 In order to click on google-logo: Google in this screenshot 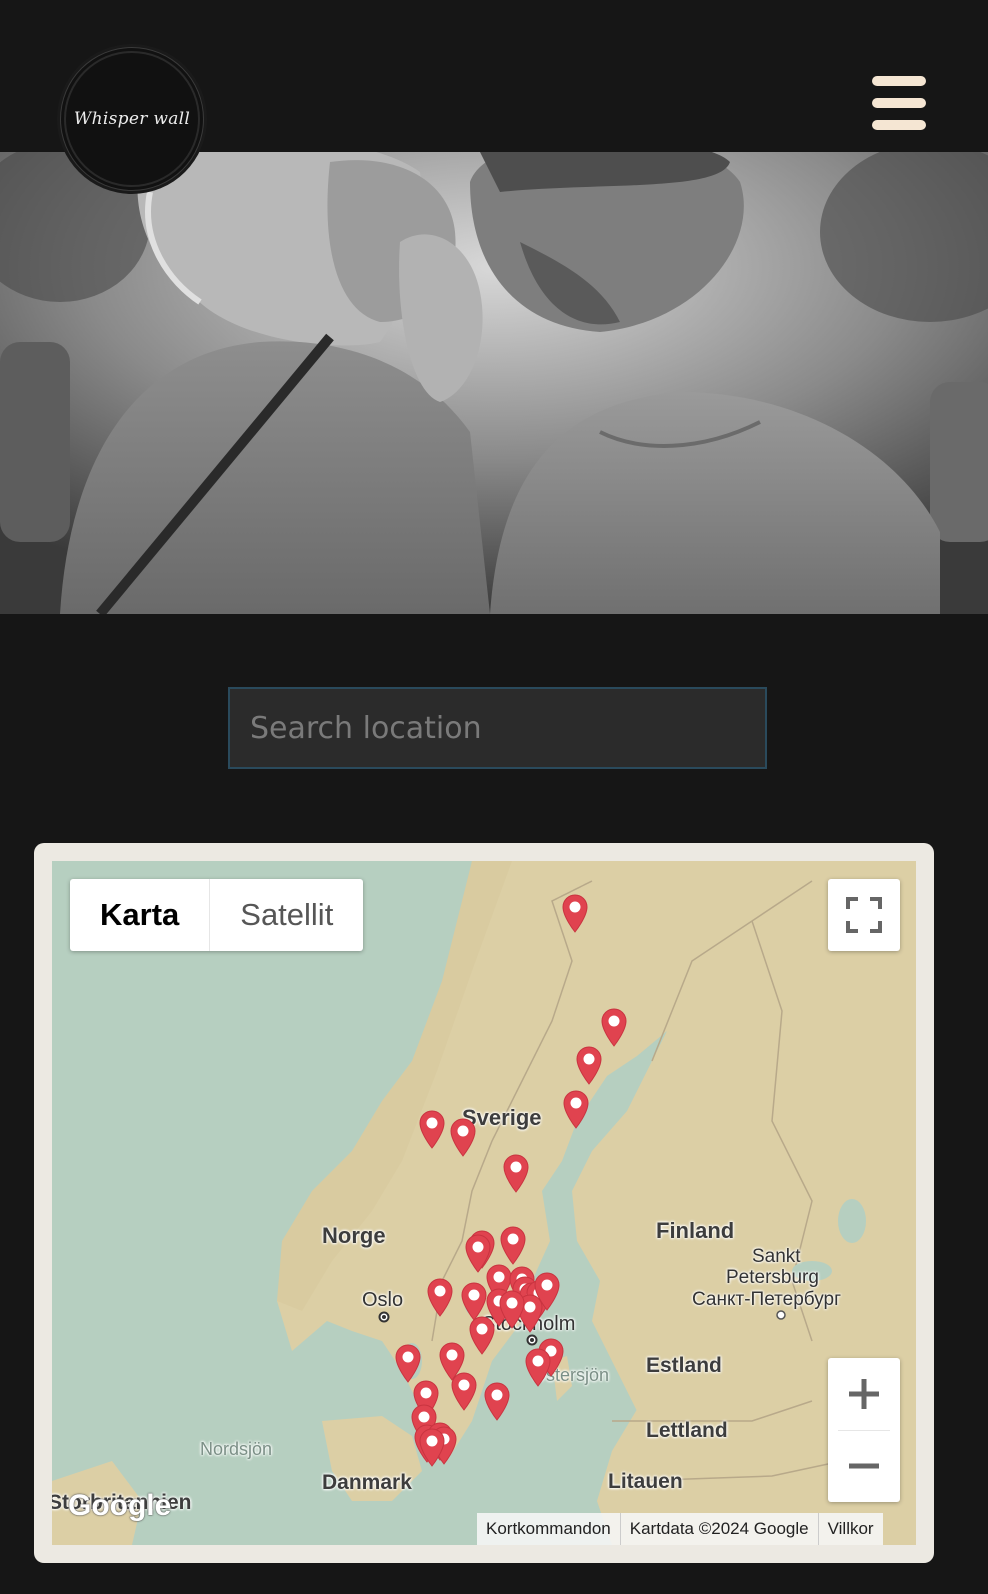, I will do `click(120, 1505)`.